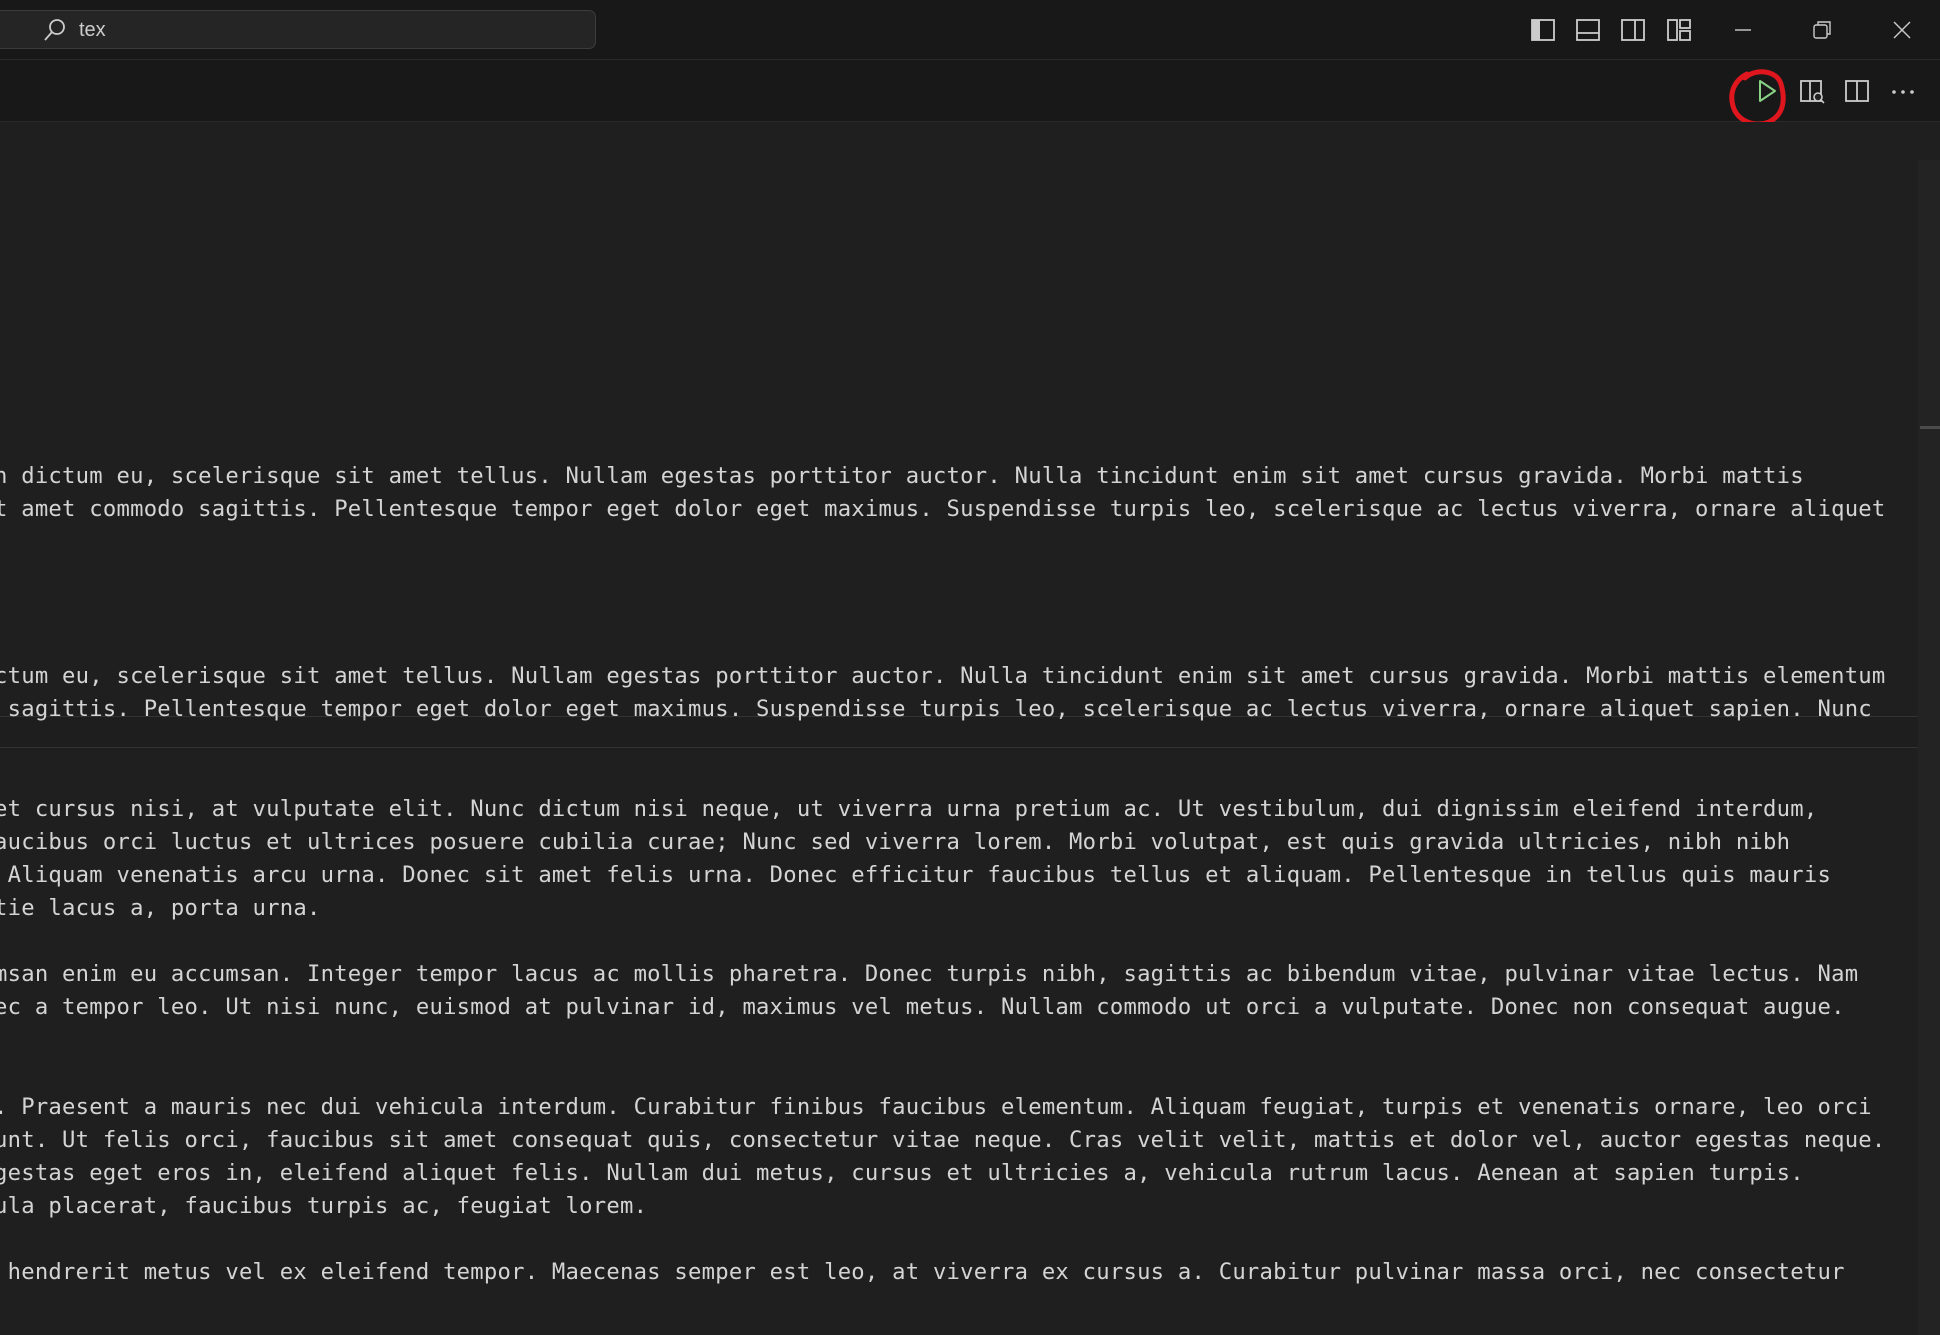  I want to click on search-input: tex, so click(92, 30).